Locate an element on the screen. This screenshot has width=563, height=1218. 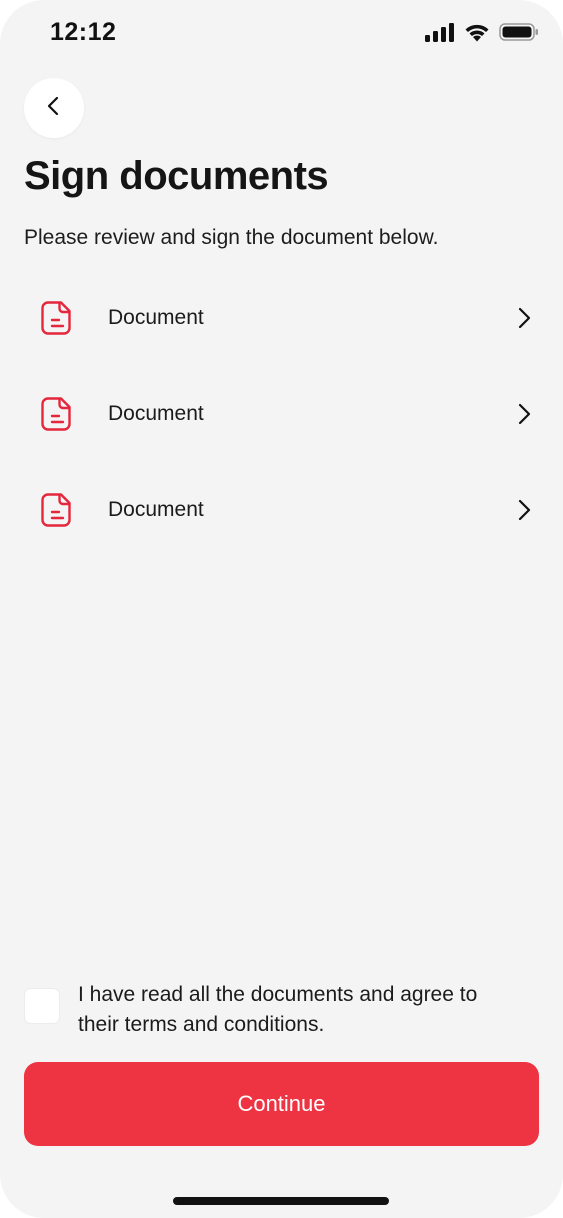
status-icons is located at coordinates (482, 32).